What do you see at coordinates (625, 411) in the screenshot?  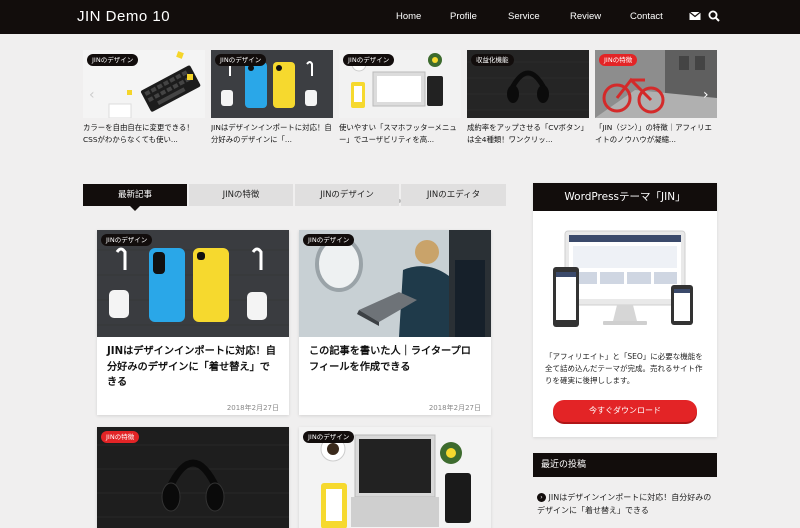 I see `download-button: 今すぐダウンロード` at bounding box center [625, 411].